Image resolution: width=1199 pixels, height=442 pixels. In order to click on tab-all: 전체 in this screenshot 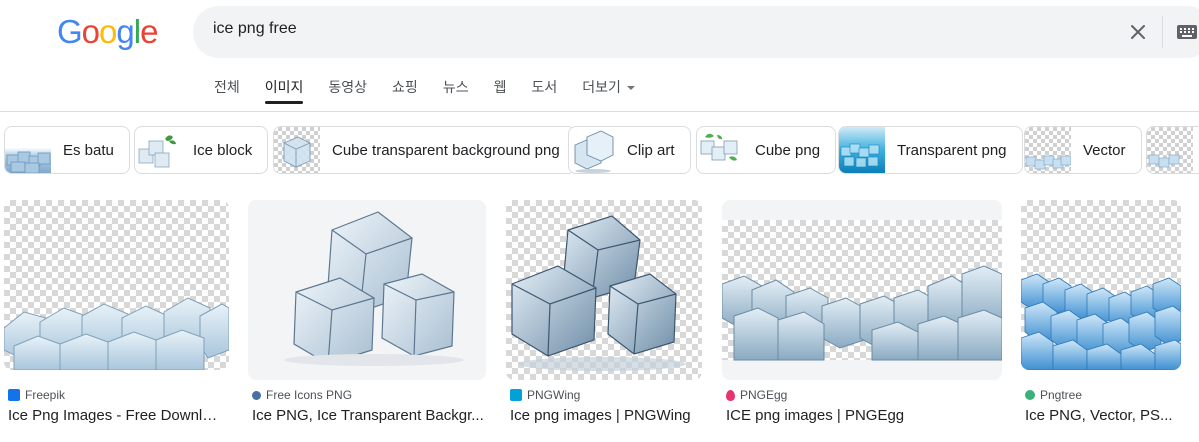, I will do `click(227, 88)`.